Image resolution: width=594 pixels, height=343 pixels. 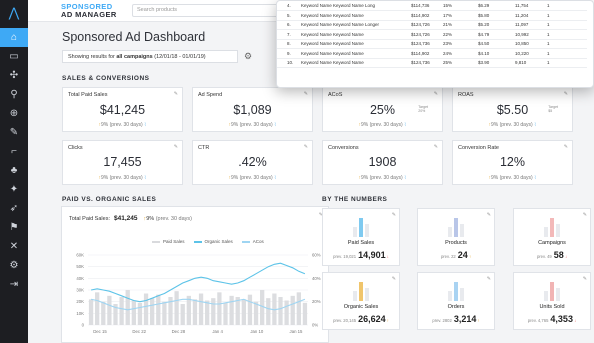 What do you see at coordinates (248, 56) in the screenshot?
I see `settings-gear-icon: ⚙` at bounding box center [248, 56].